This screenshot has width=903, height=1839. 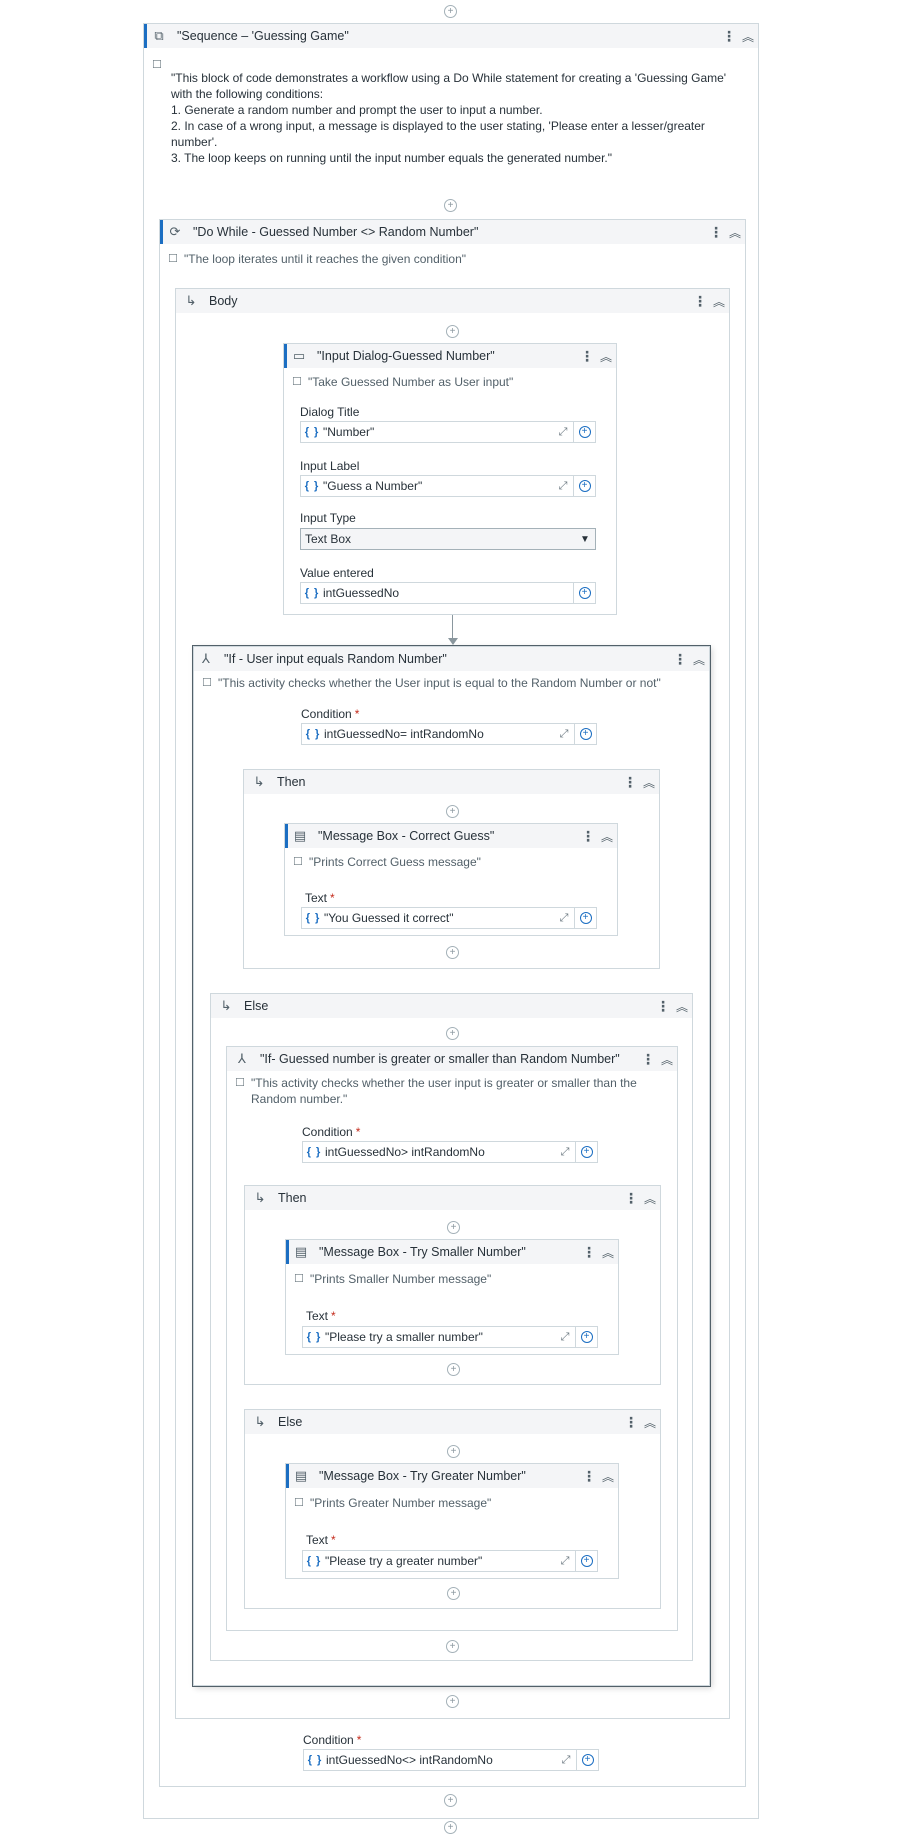 I want to click on input-label-label: Input Label, so click(x=330, y=466).